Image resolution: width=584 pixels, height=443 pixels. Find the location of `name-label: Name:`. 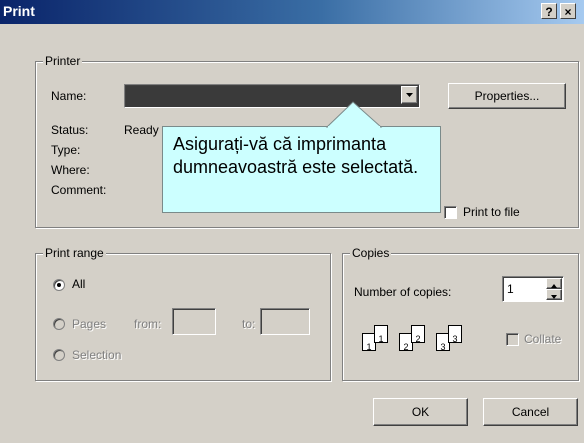

name-label: Name: is located at coordinates (69, 96).